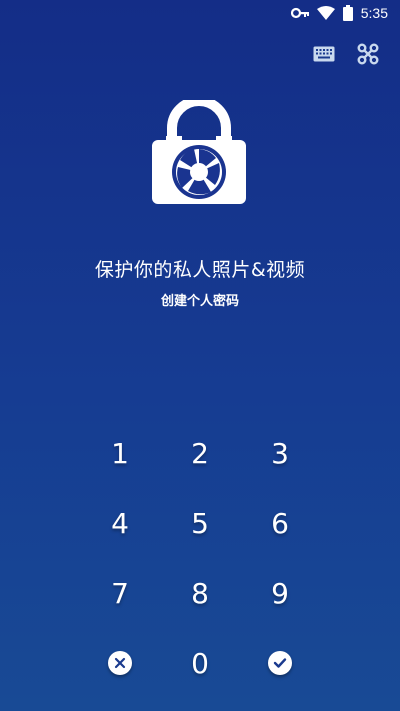 This screenshot has width=400, height=711. Describe the element at coordinates (374, 13) in the screenshot. I see `status-time: 5:35` at that location.